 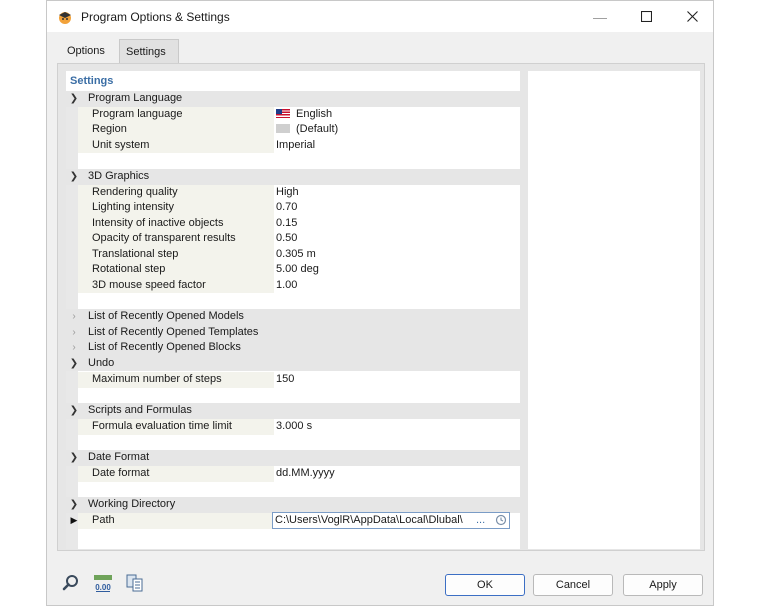 I want to click on group-program-language: ❯ Program Language, so click(x=293, y=99).